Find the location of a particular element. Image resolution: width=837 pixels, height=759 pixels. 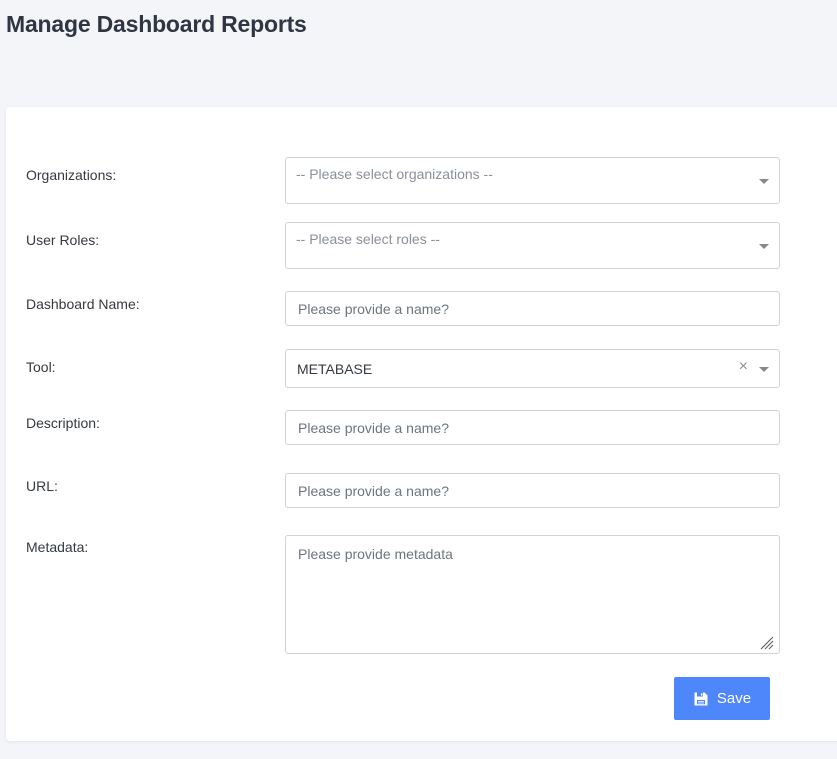

dashboard-name-input is located at coordinates (532, 308).